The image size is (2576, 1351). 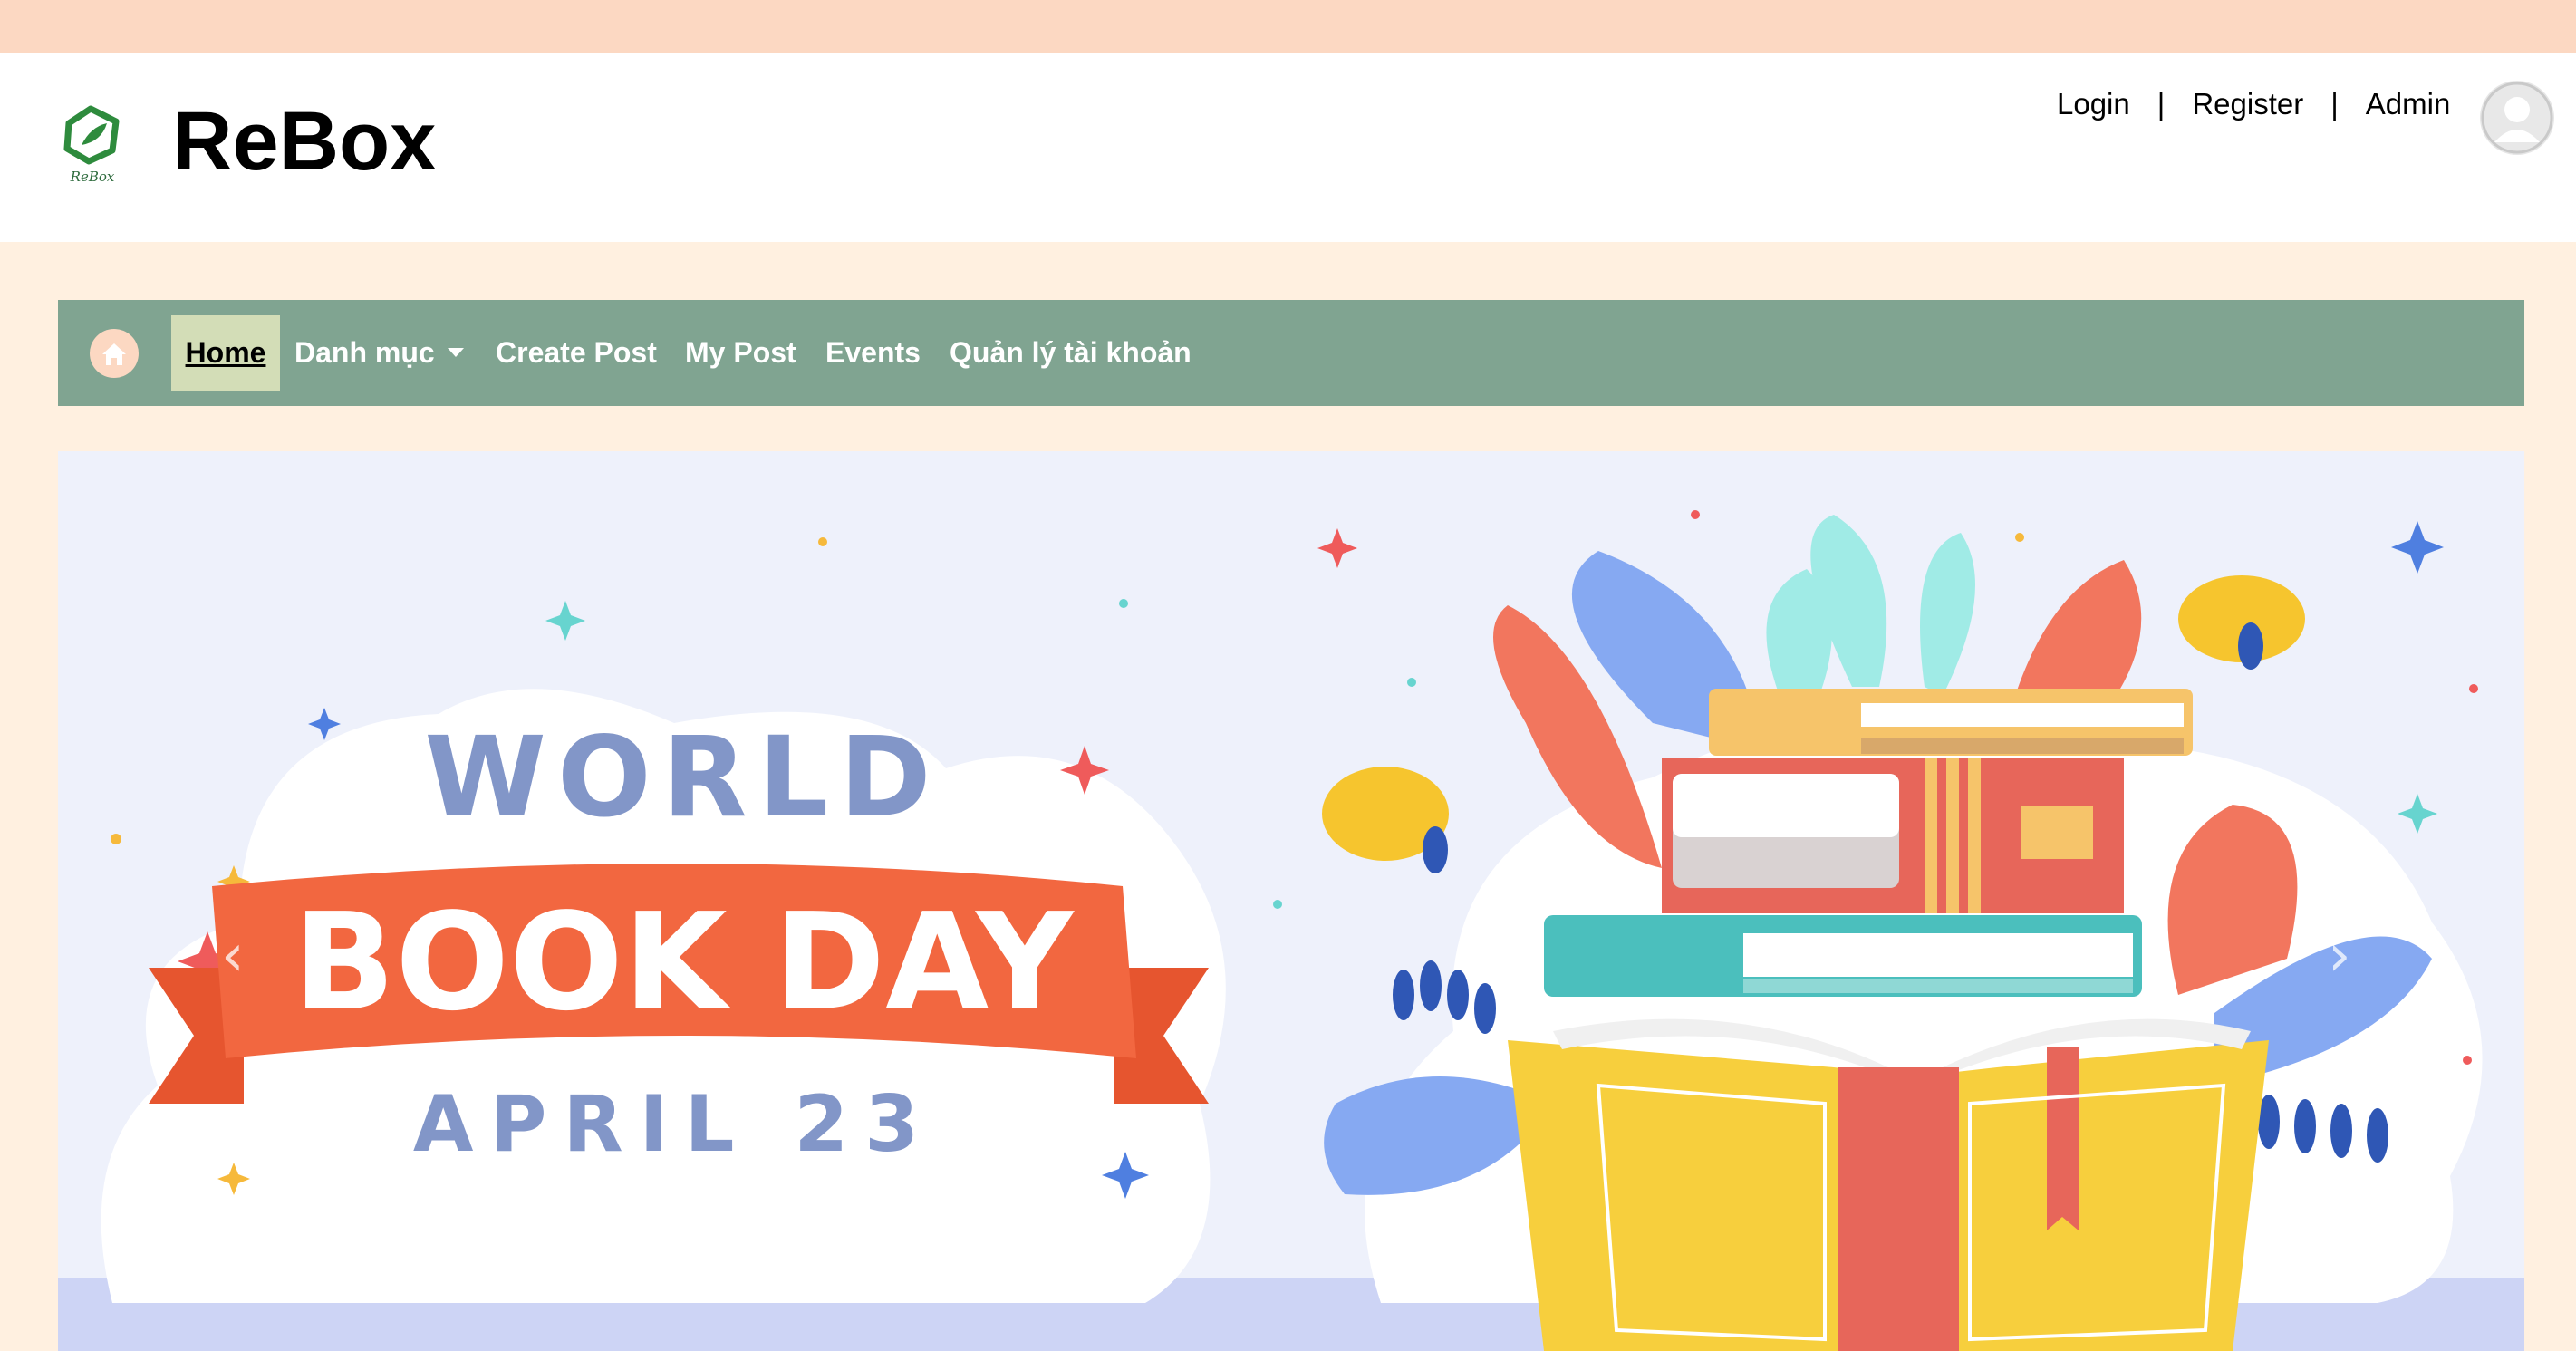 I want to click on top-strip, so click(x=1288, y=26).